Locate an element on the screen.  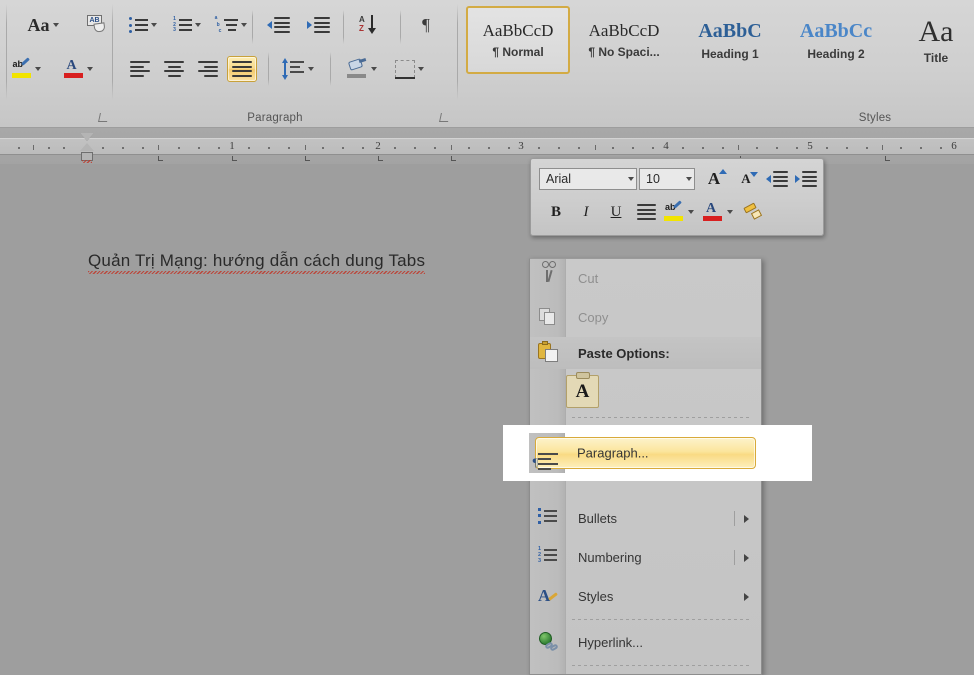
style-preview: Aa is located at coordinates (936, 31).